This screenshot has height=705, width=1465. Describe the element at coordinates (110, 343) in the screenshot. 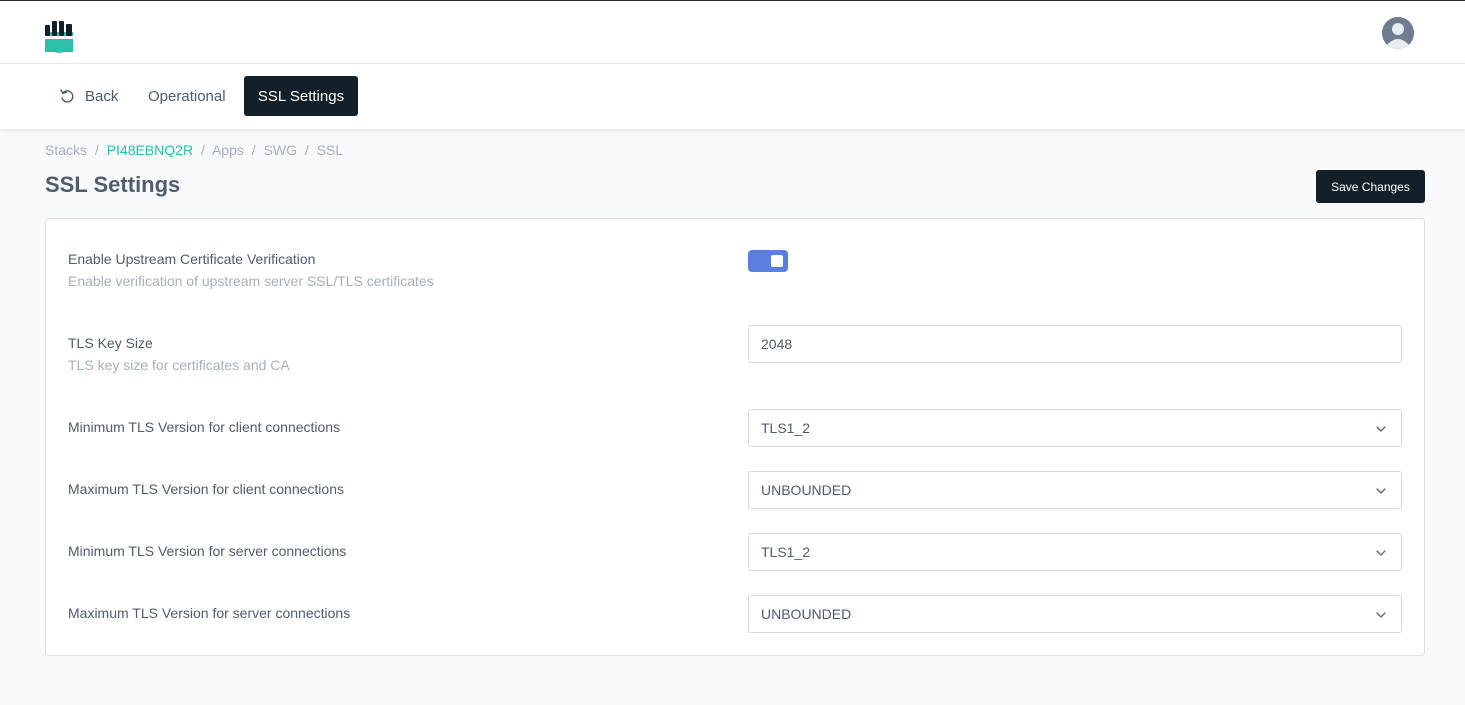

I see `tls-key-size-label: TLS Key Size` at that location.